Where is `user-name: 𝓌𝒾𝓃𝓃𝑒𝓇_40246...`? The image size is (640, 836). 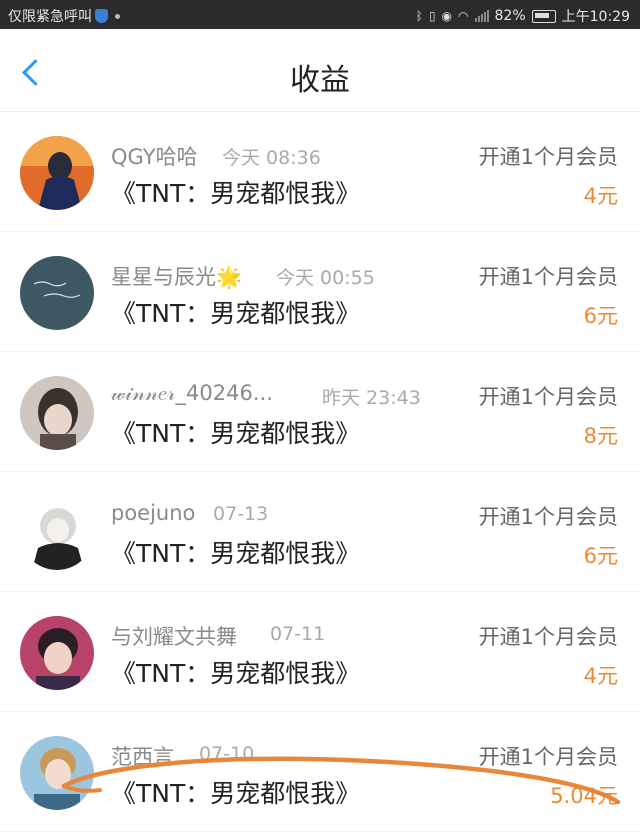 user-name: 𝓌𝒾𝓃𝓃𝑒𝓇_40246... is located at coordinates (192, 393).